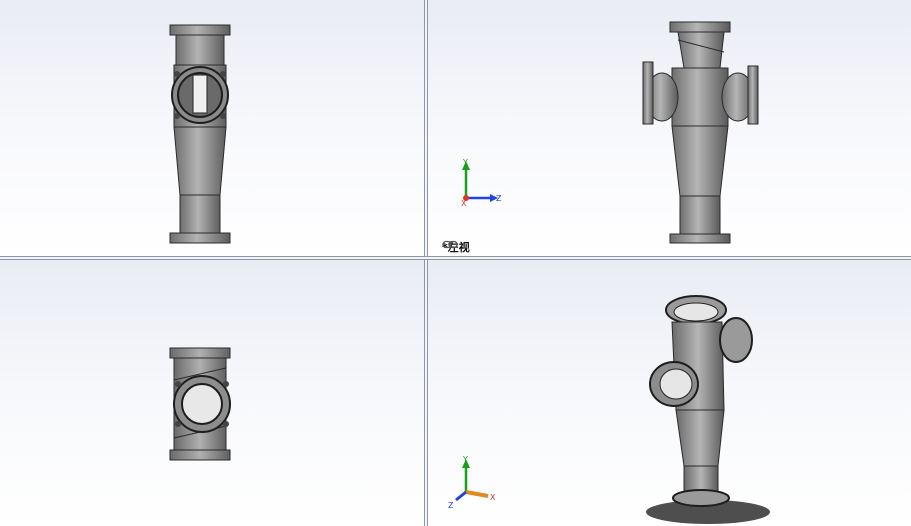  I want to click on view-triad-icon: Y Z X, so click(481, 183).